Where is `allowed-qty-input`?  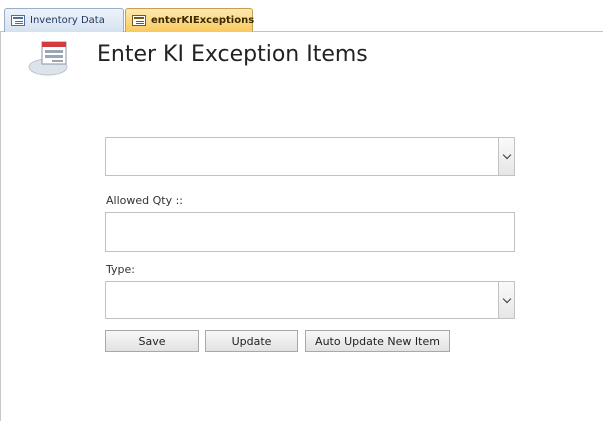
allowed-qty-input is located at coordinates (310, 232).